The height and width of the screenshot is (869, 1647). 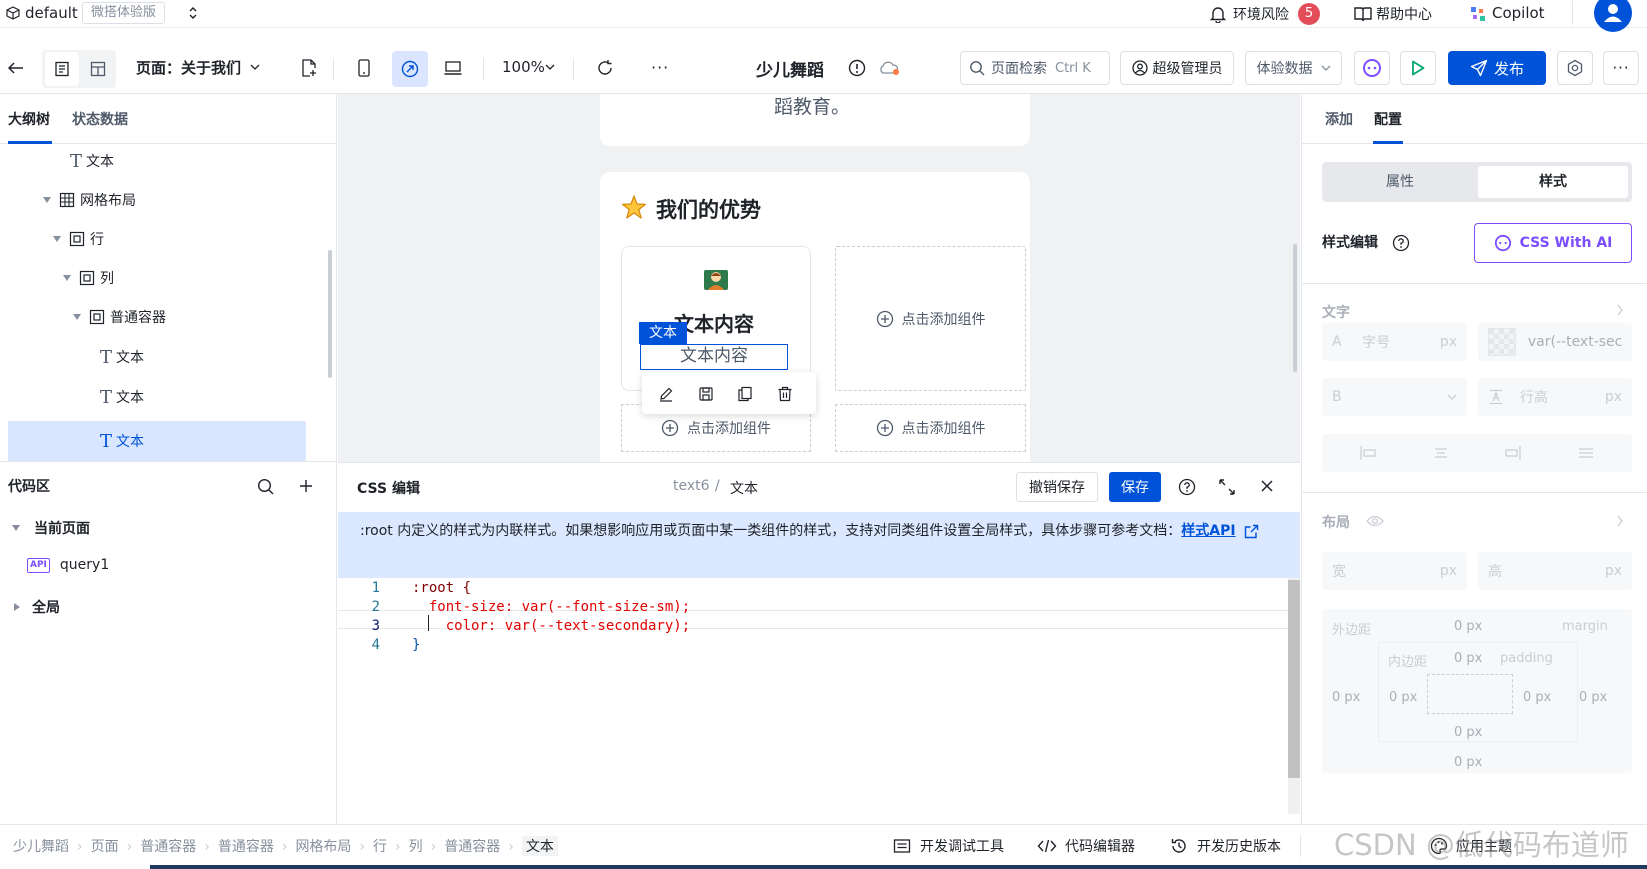 I want to click on segment-attributes: 属性, so click(x=1400, y=182).